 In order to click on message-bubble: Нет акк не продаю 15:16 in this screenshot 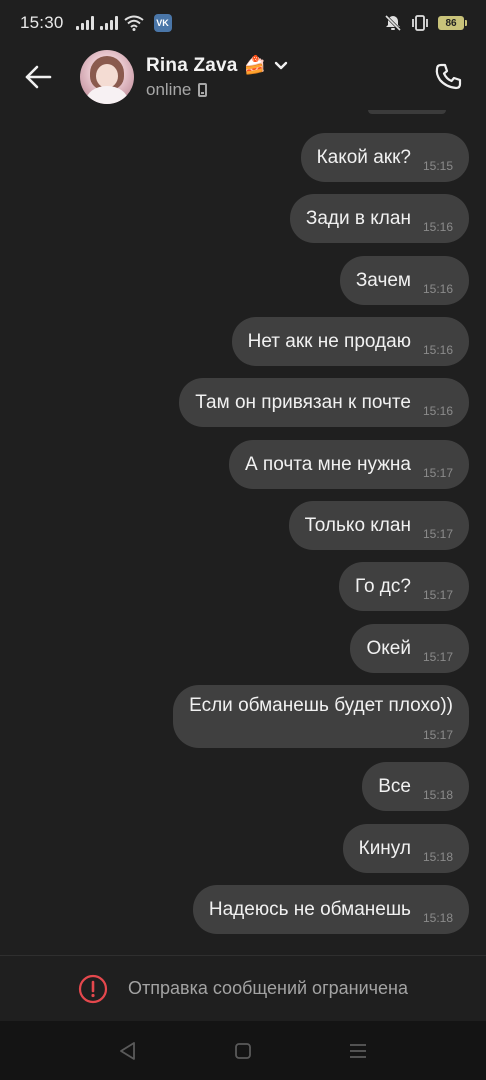, I will do `click(350, 341)`.